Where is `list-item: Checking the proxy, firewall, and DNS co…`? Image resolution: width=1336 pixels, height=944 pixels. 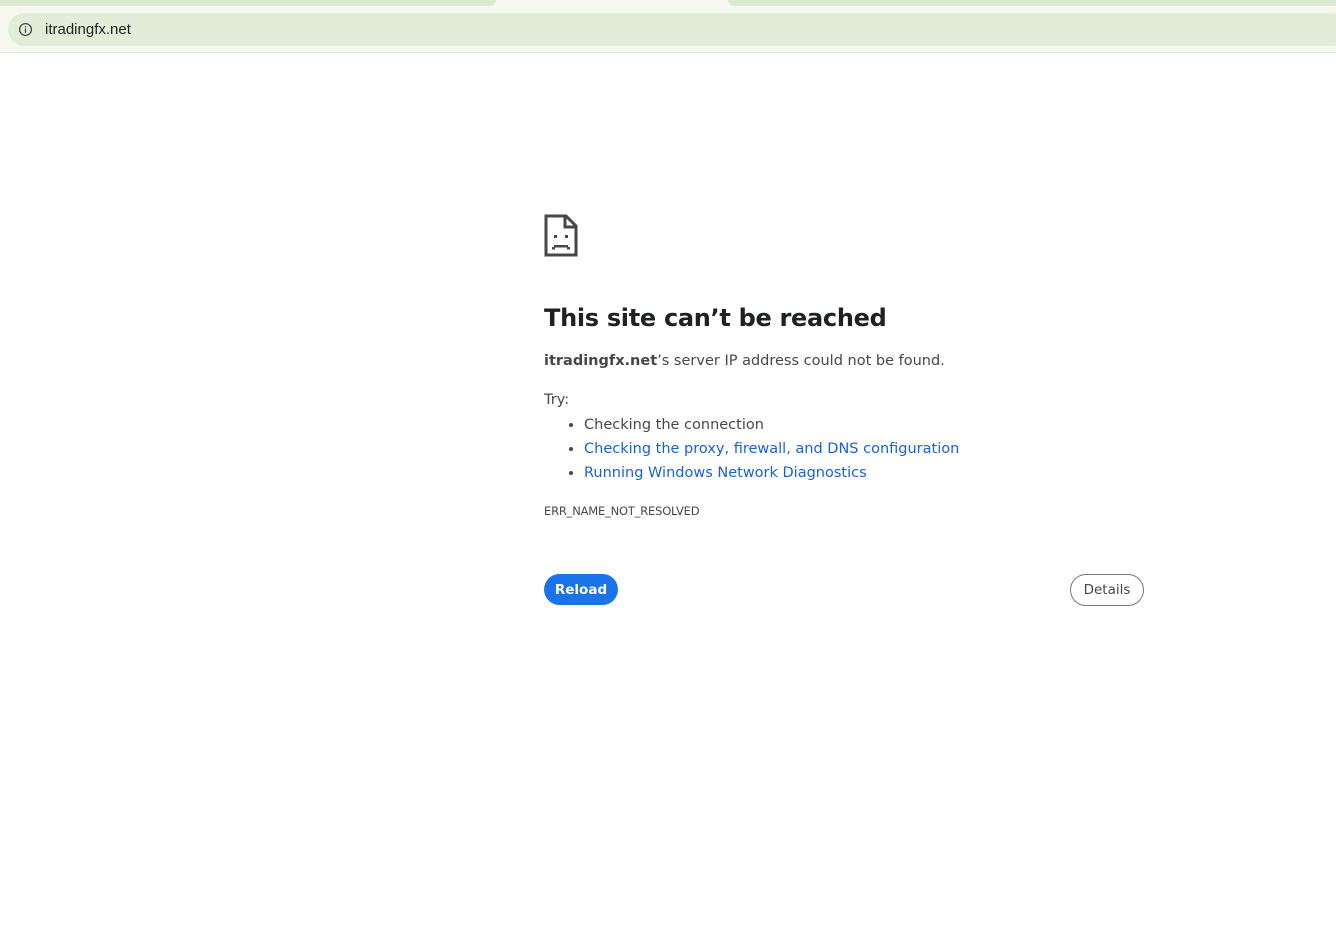
list-item: Checking the proxy, firewall, and DNS co… is located at coordinates (771, 450).